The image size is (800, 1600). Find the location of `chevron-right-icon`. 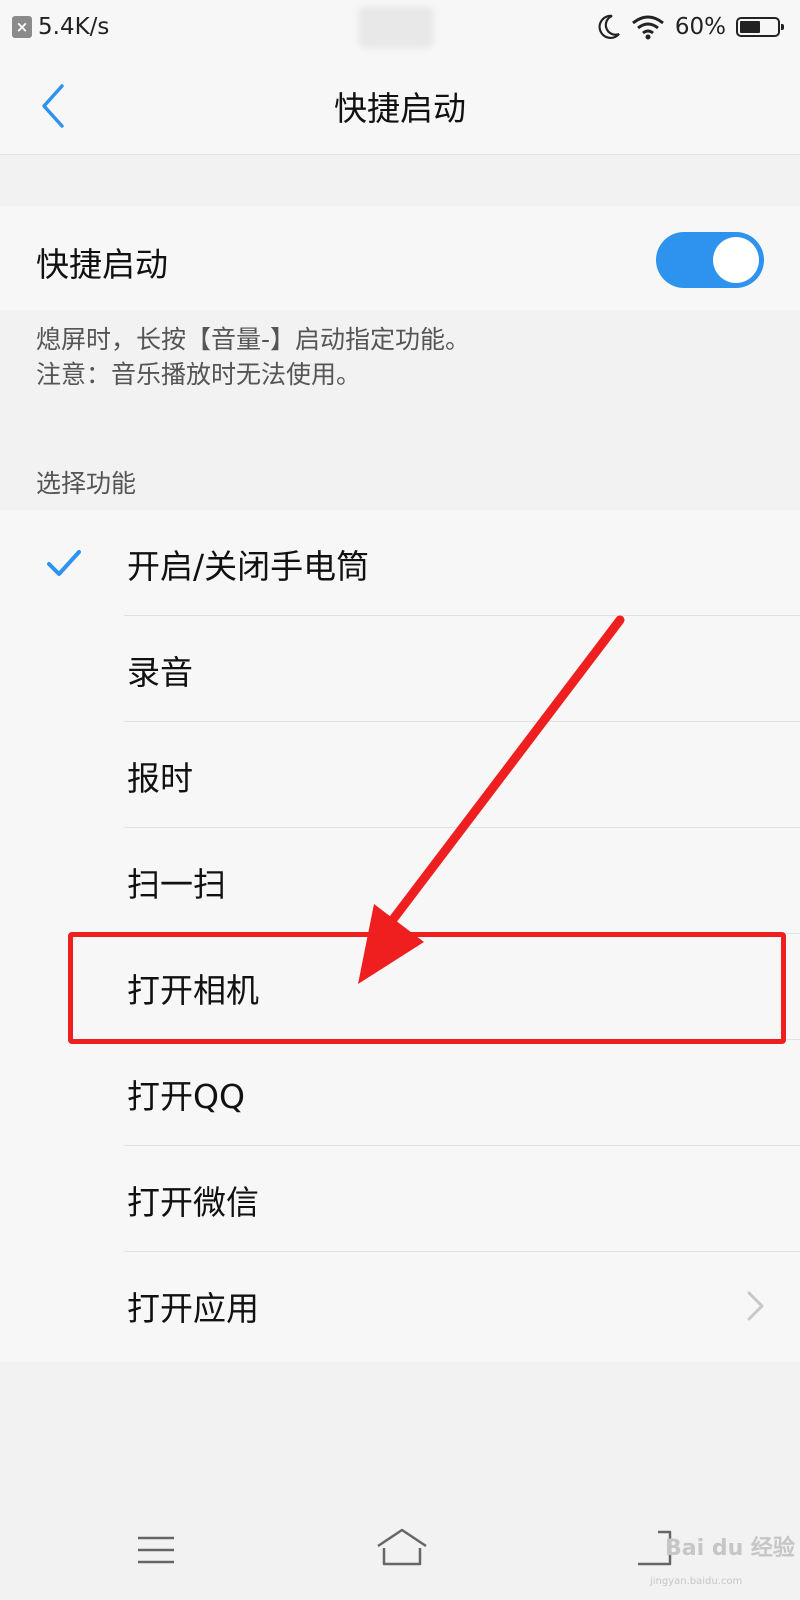

chevron-right-icon is located at coordinates (755, 1306).